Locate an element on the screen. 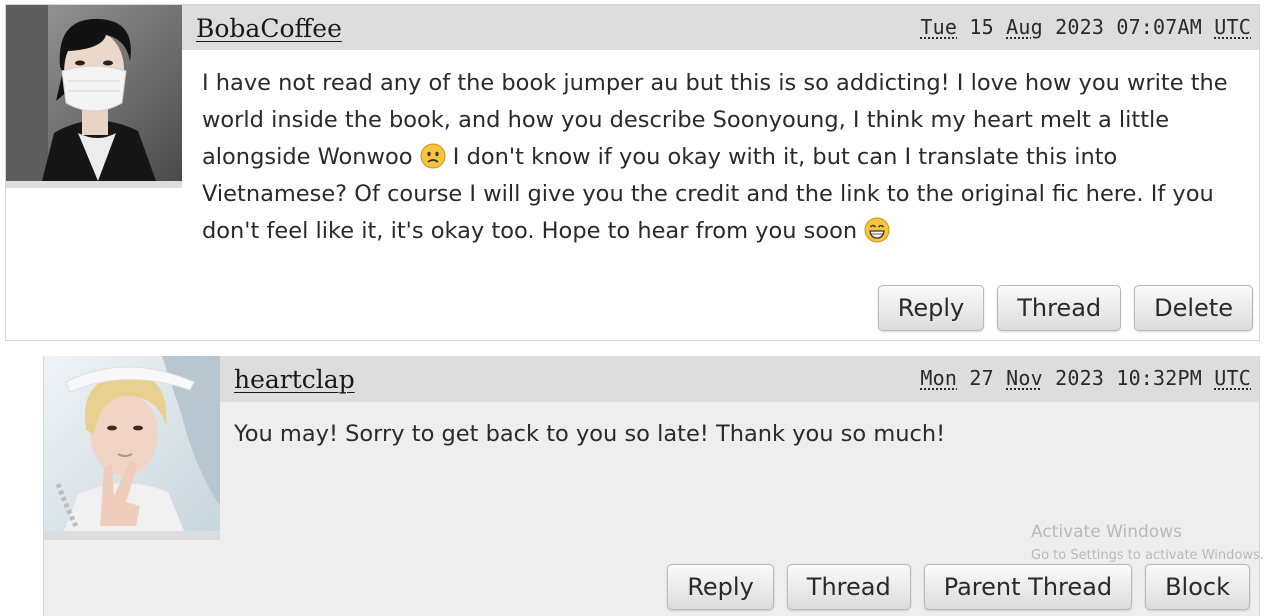  disappointed-face-icon is located at coordinates (433, 156).